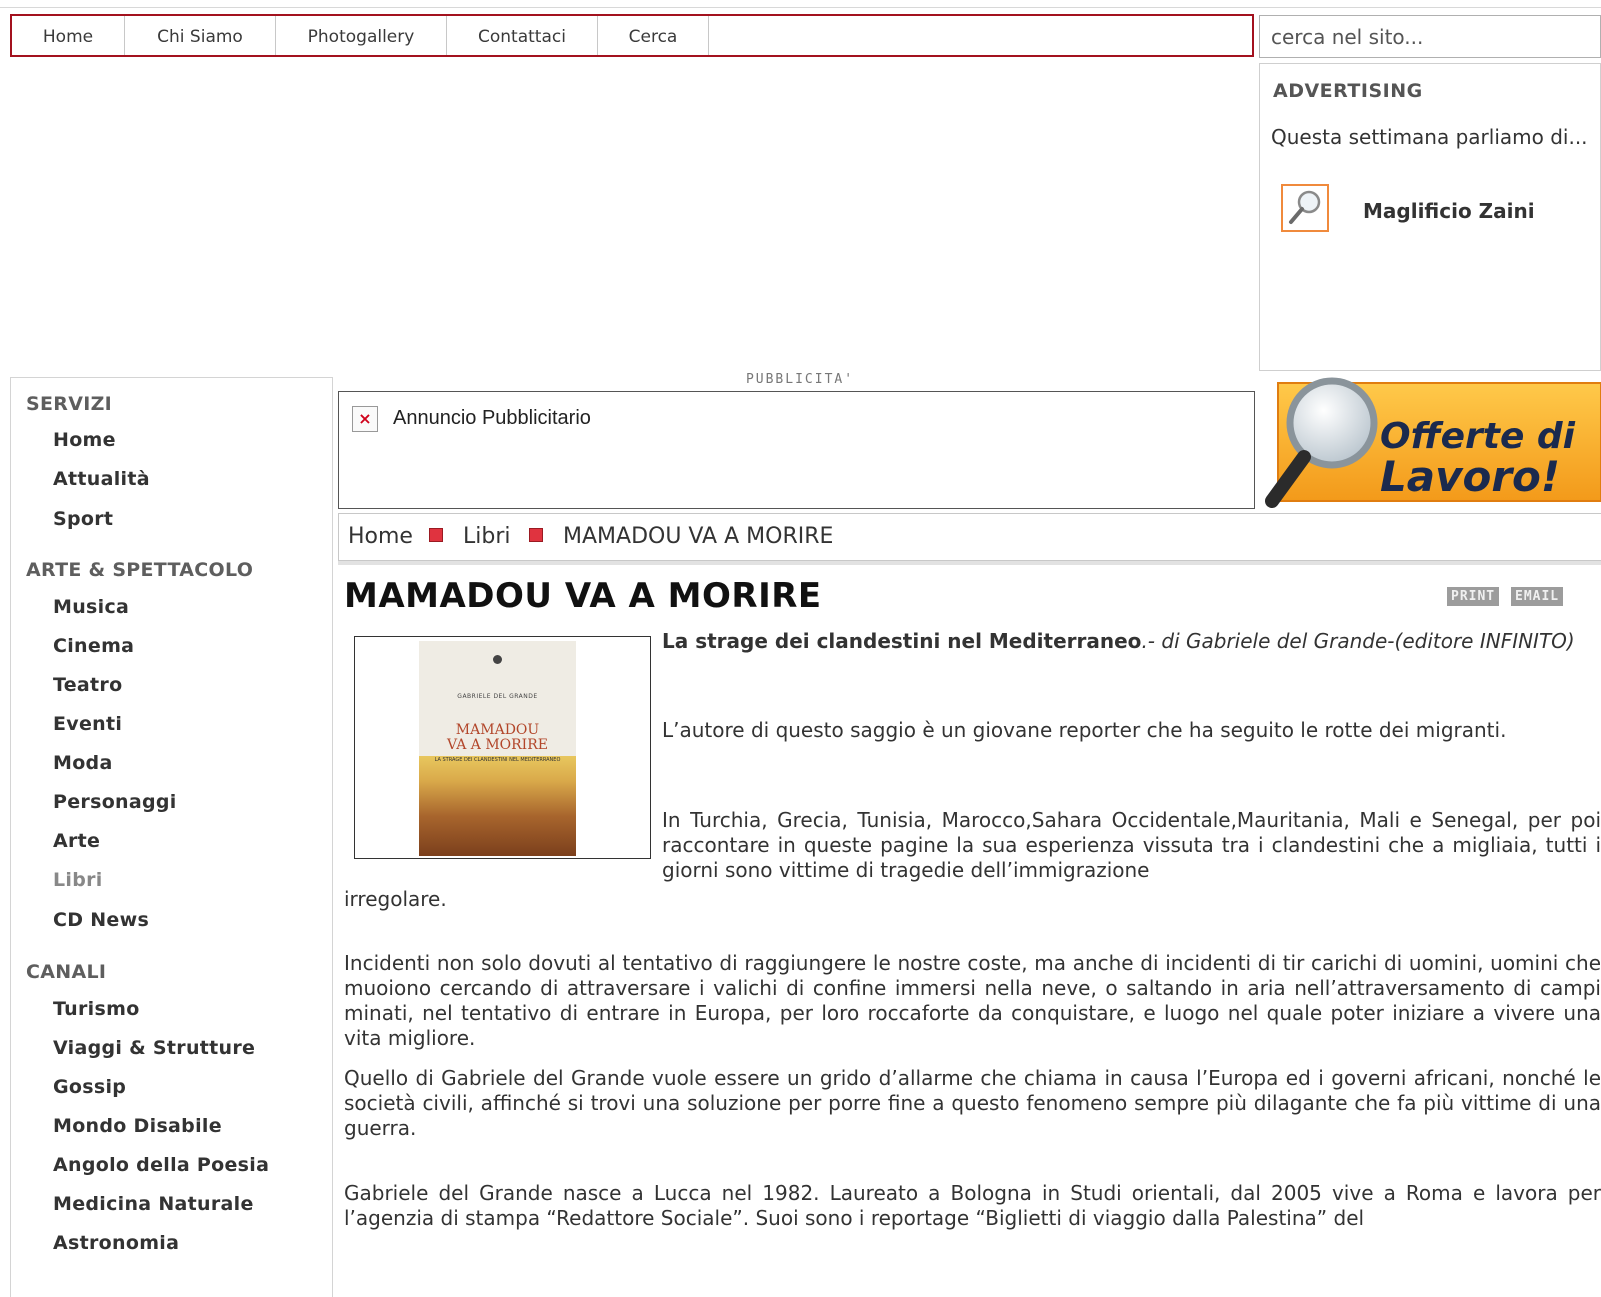  I want to click on ad-label: PUBBLICITA', so click(800, 379).